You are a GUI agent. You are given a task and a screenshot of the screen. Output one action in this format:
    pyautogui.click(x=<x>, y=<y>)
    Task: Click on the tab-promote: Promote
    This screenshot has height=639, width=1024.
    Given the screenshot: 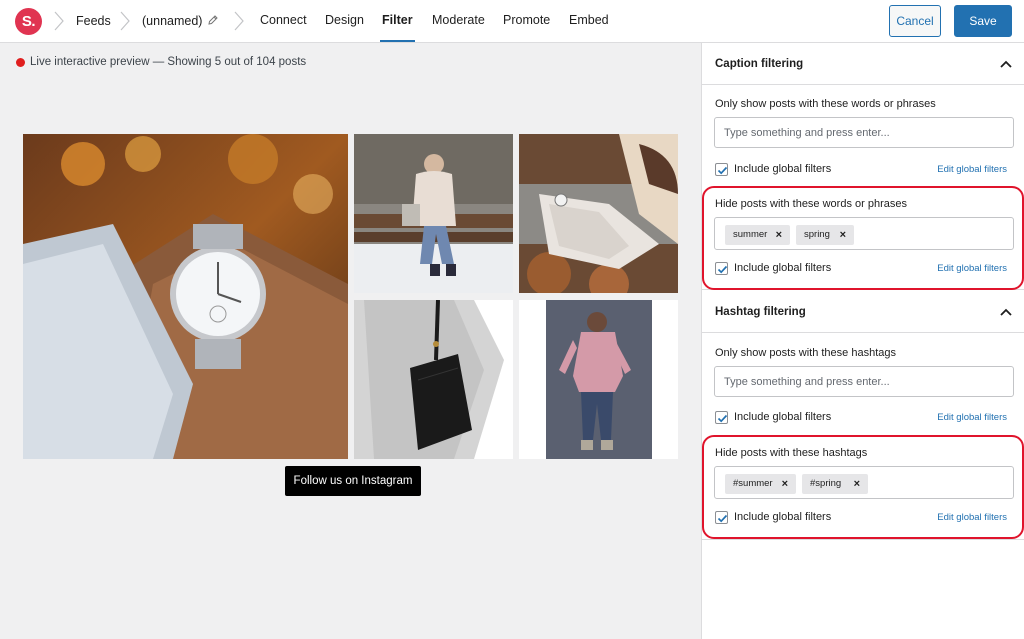 What is the action you would take?
    pyautogui.click(x=526, y=21)
    